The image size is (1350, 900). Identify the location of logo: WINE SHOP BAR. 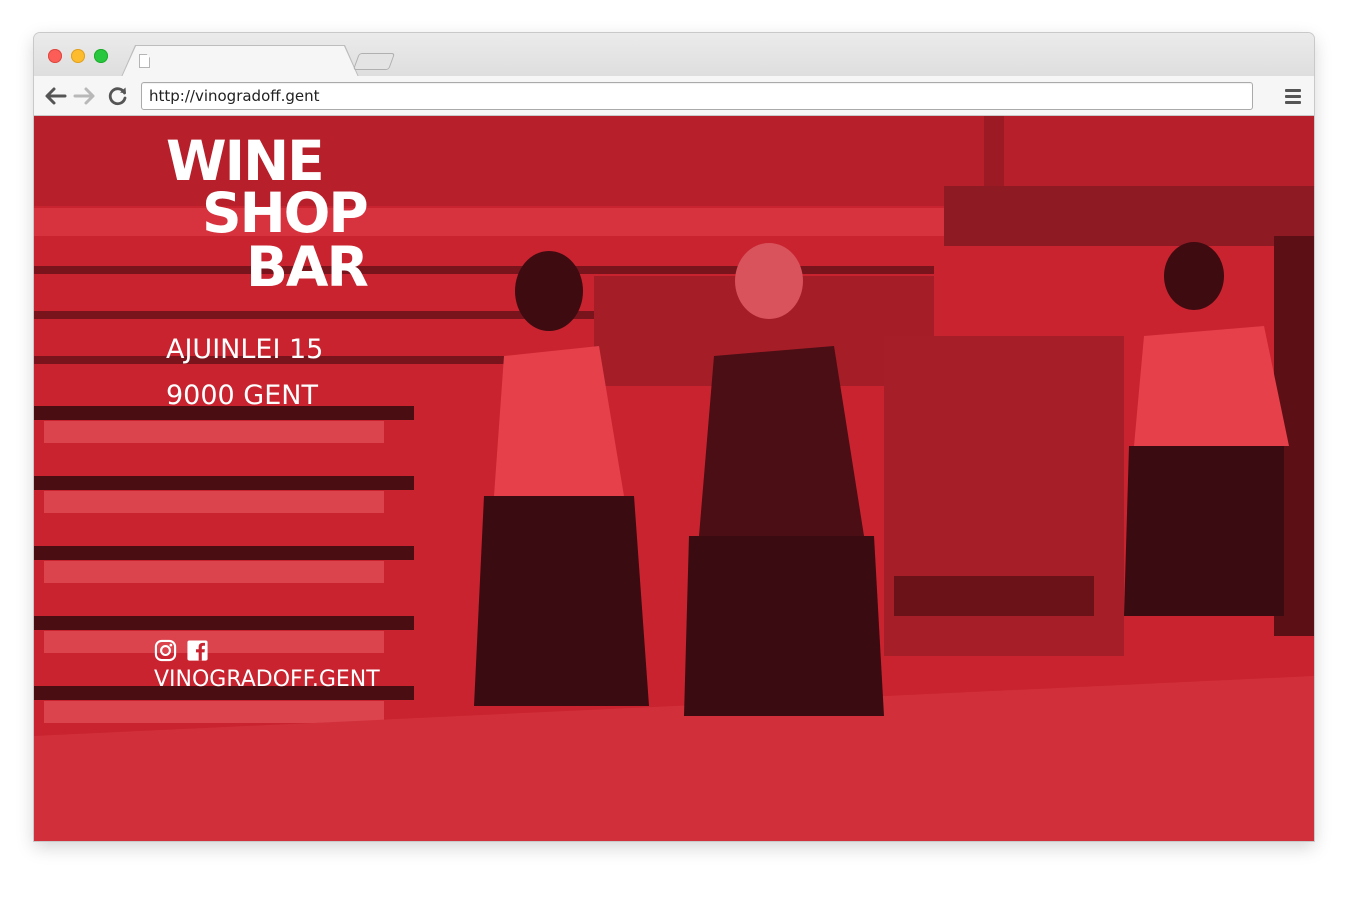
(276, 216).